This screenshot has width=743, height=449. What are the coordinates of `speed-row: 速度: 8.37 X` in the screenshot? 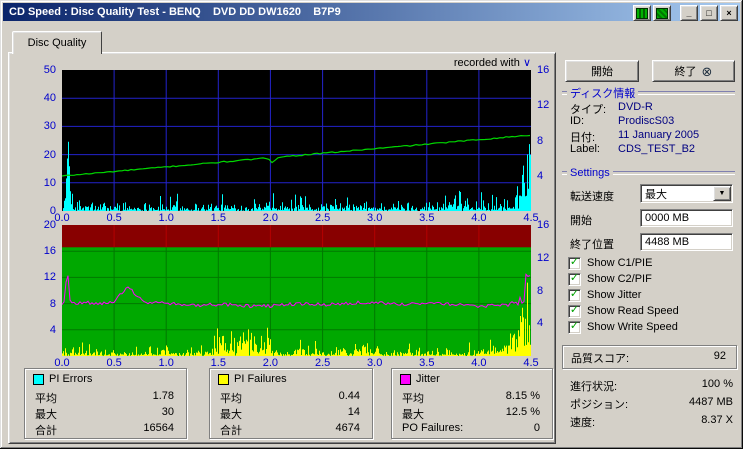 It's located at (651, 422).